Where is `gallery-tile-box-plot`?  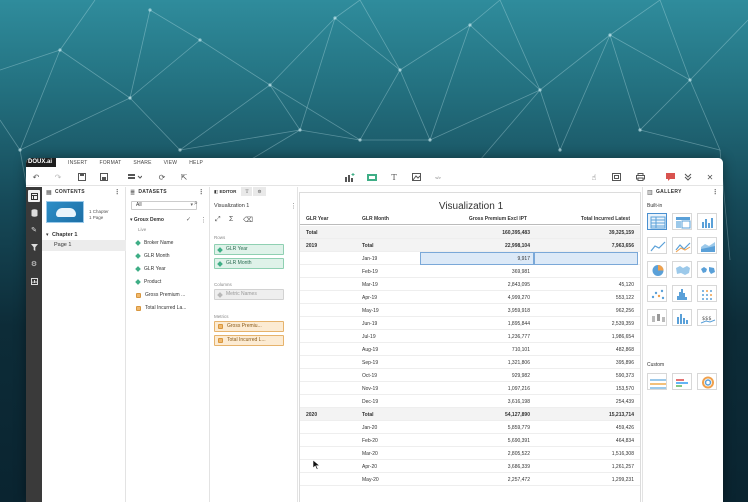 gallery-tile-box-plot is located at coordinates (657, 317).